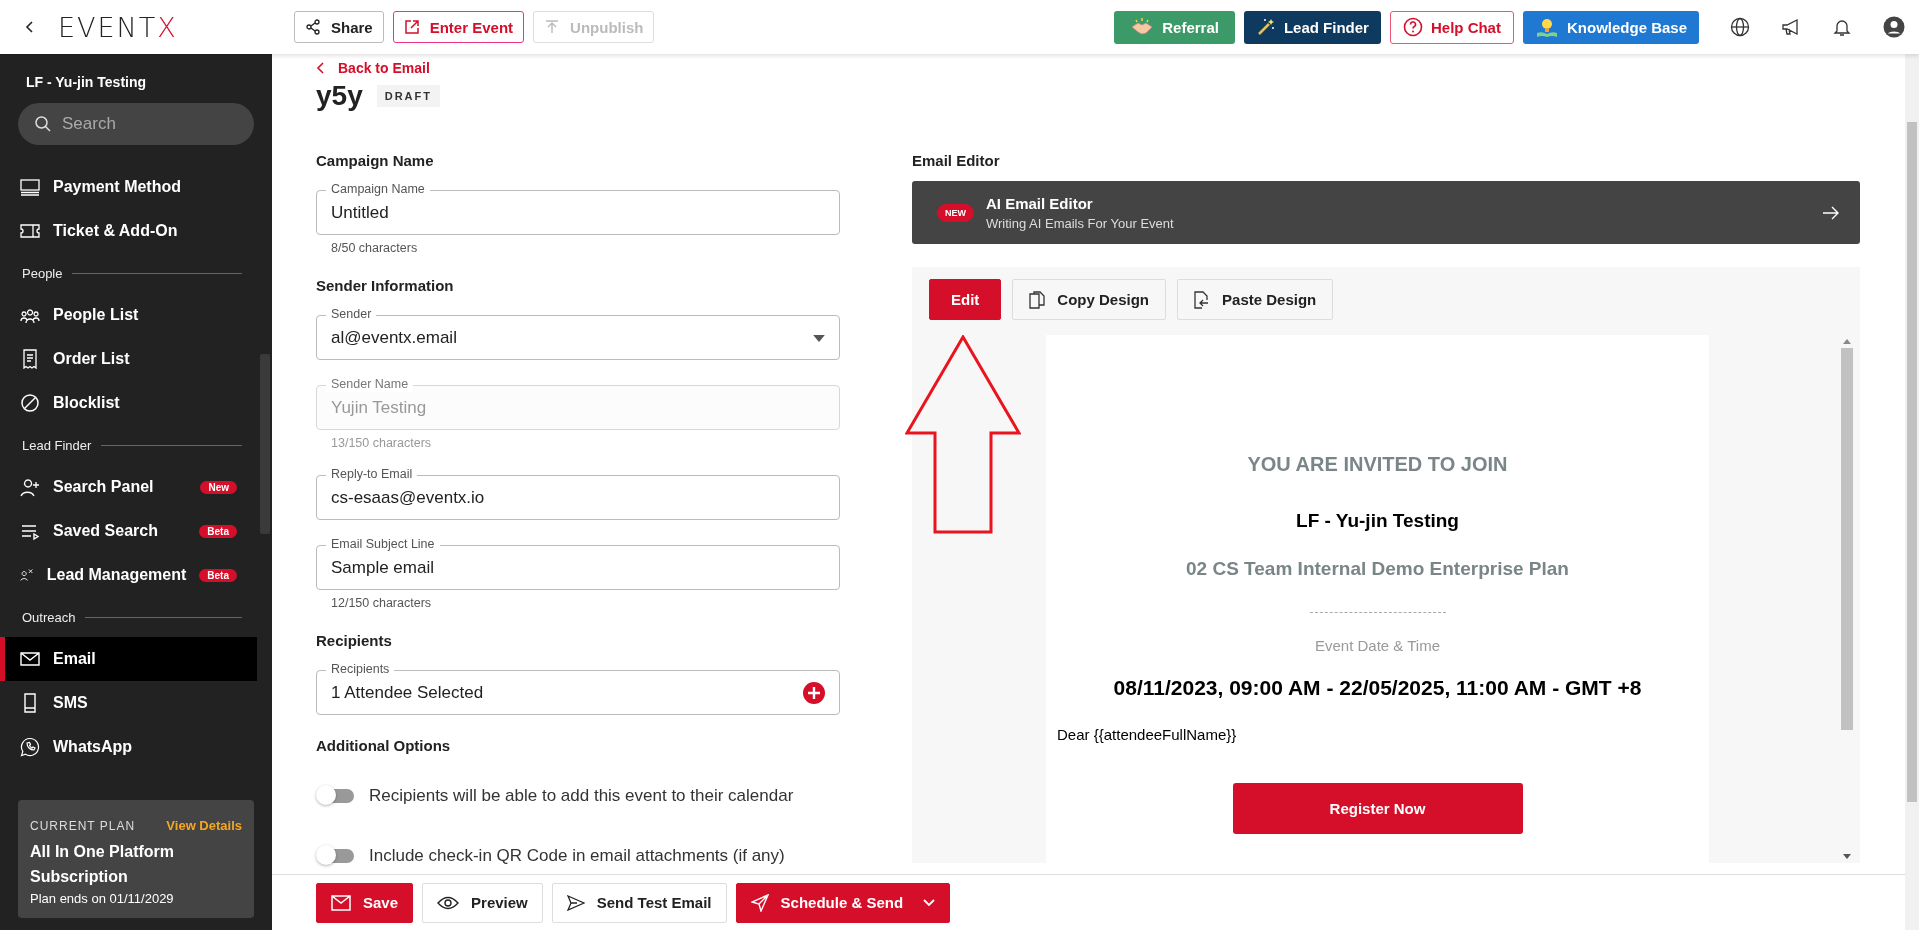 This screenshot has height=930, width=1919. What do you see at coordinates (581, 796) in the screenshot?
I see `option-label: Recipients will be able to add this event to their calendar` at bounding box center [581, 796].